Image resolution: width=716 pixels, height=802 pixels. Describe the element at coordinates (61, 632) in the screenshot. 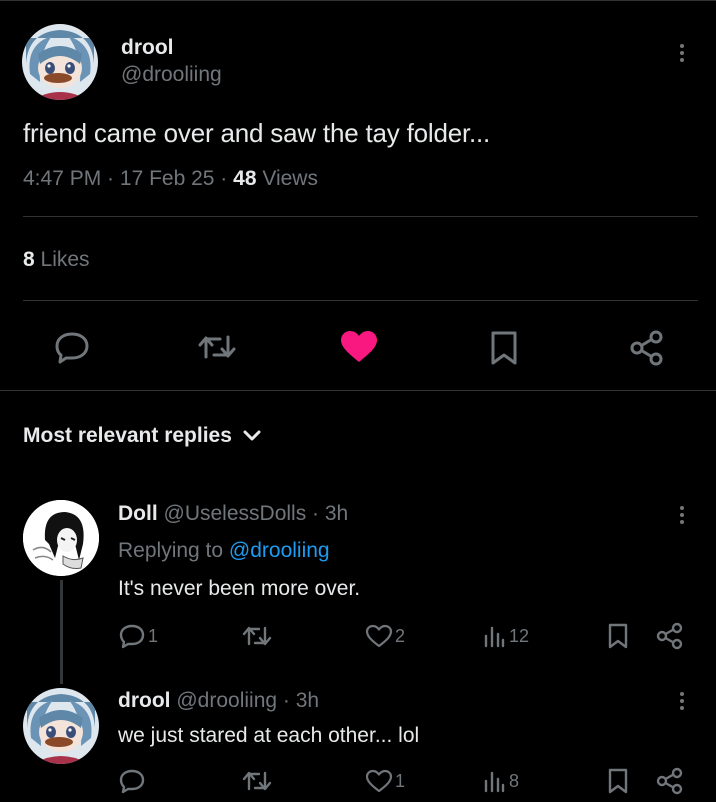

I see `thread-line` at that location.